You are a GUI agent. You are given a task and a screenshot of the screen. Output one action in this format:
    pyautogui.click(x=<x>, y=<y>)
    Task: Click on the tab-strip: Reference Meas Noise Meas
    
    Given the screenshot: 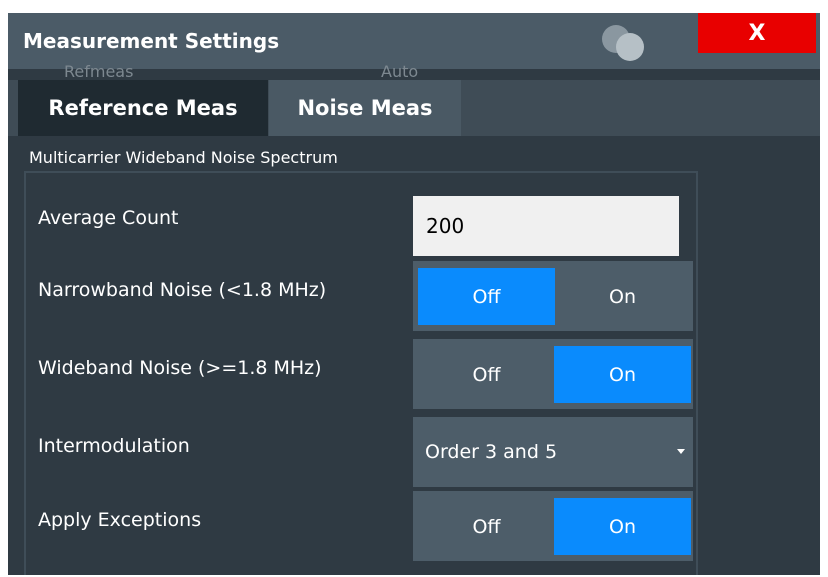 What is the action you would take?
    pyautogui.click(x=414, y=108)
    